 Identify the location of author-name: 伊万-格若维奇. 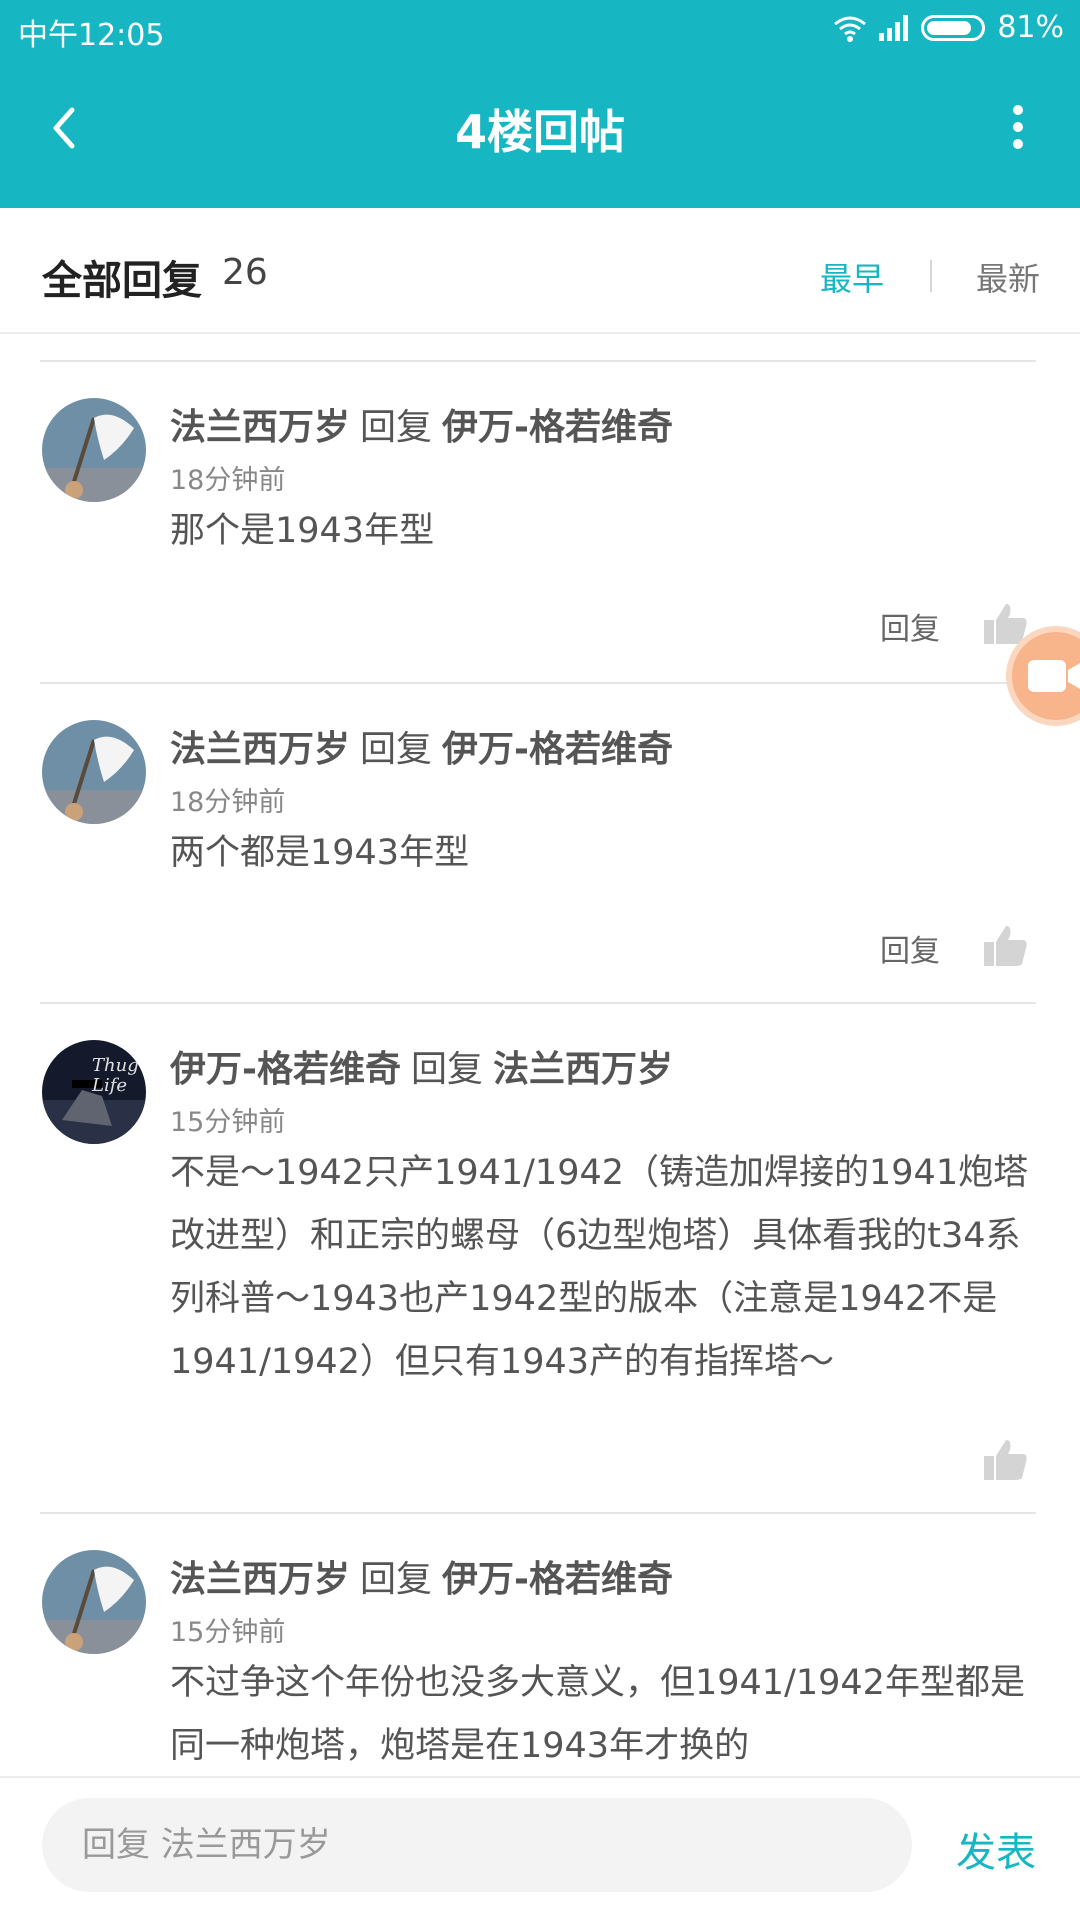
(285, 1069).